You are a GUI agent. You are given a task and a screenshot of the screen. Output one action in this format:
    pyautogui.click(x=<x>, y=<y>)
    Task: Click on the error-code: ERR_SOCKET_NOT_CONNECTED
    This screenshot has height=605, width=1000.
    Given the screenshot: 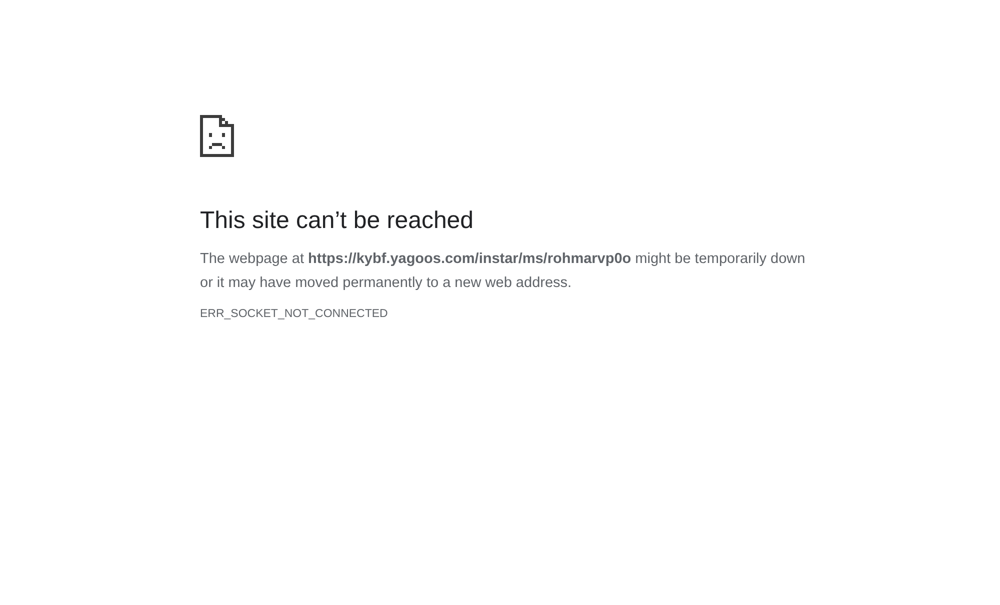 What is the action you would take?
    pyautogui.click(x=294, y=314)
    